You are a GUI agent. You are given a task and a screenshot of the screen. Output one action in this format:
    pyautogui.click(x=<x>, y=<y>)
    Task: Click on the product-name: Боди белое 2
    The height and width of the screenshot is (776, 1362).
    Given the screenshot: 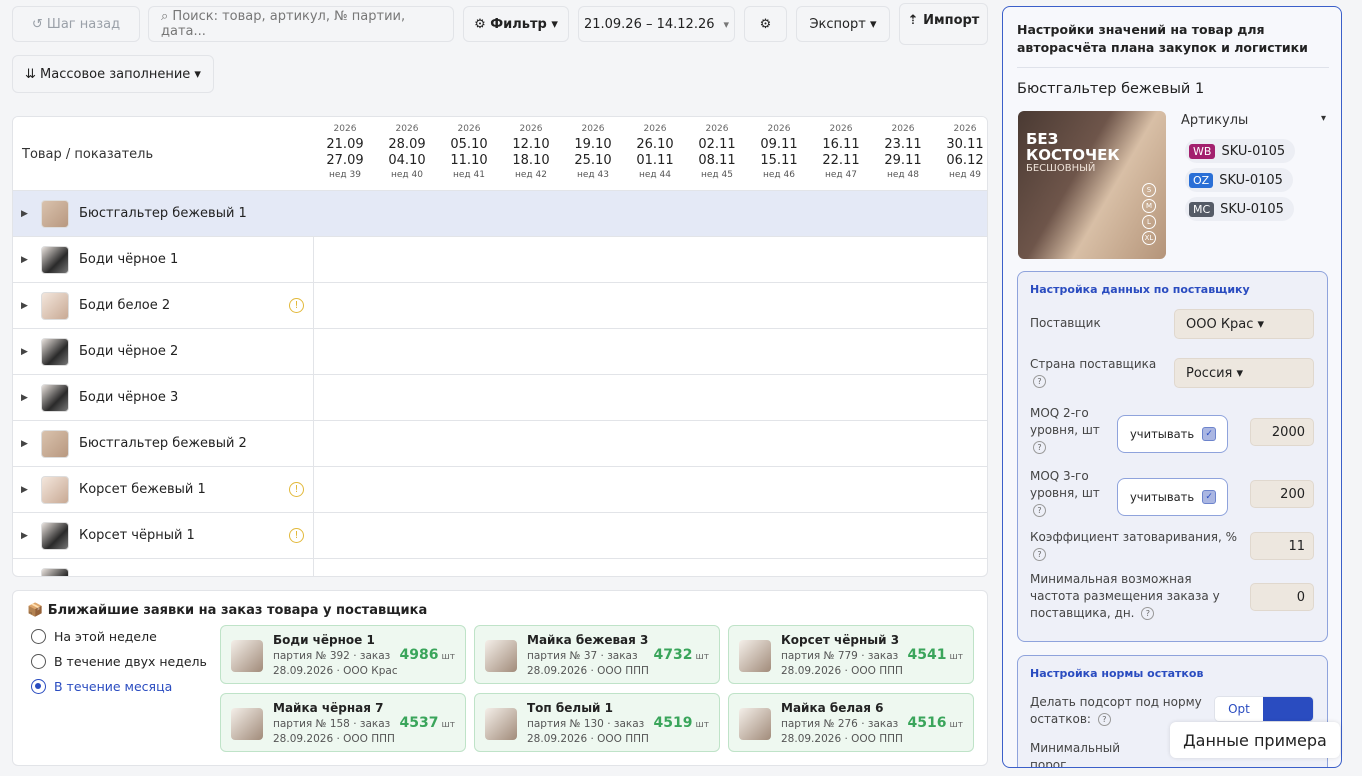 What is the action you would take?
    pyautogui.click(x=125, y=305)
    